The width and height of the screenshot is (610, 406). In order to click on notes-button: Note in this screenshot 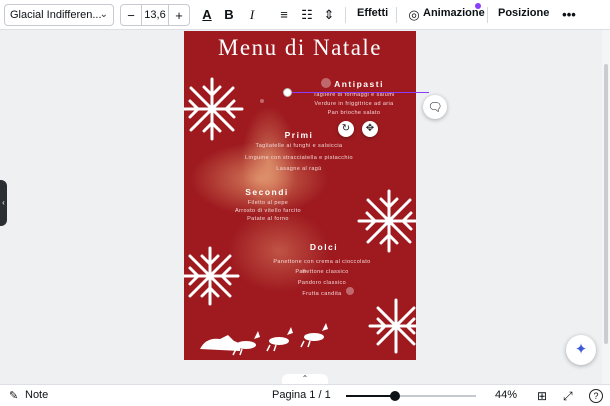, I will do `click(36, 395)`.